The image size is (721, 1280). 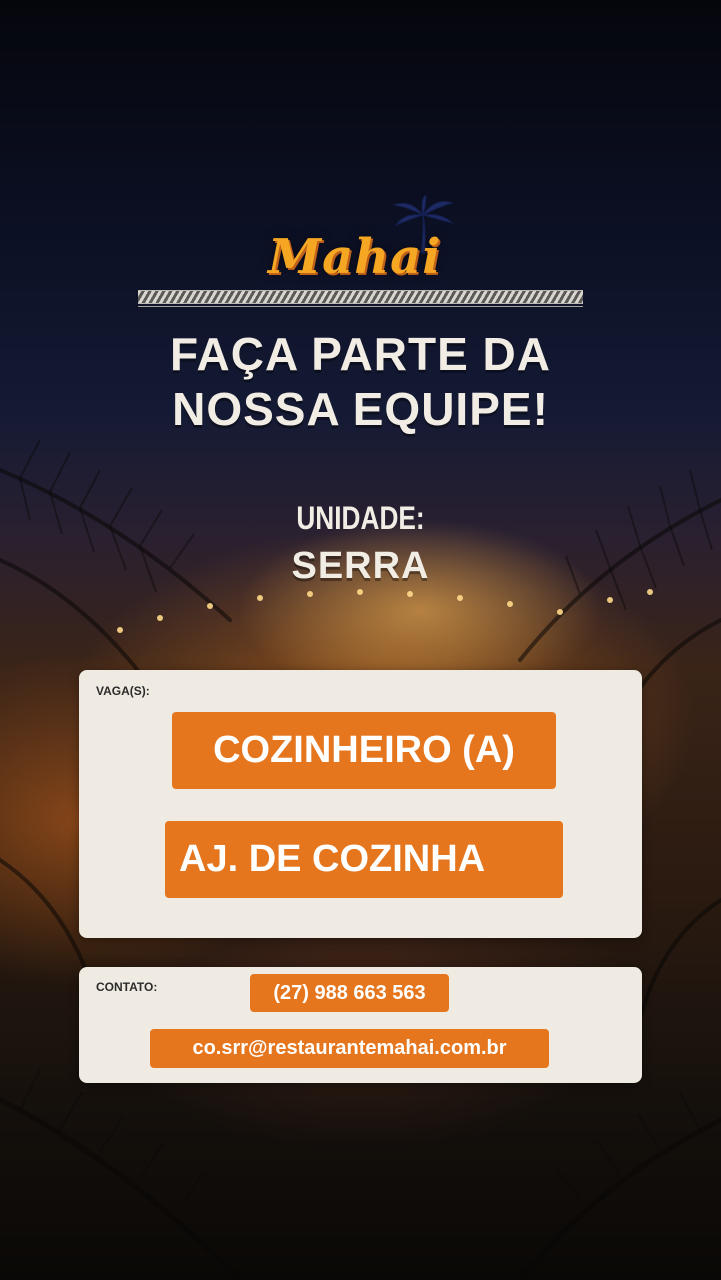 I want to click on unit-label: UNIDADE:, so click(x=360, y=518).